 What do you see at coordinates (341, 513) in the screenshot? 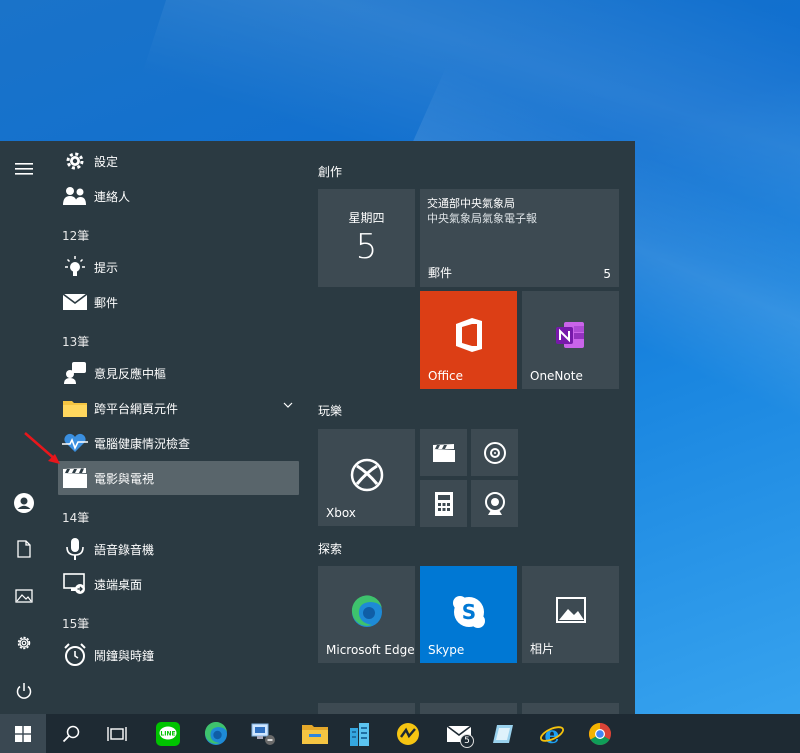
I see `tile-label: Xbox` at bounding box center [341, 513].